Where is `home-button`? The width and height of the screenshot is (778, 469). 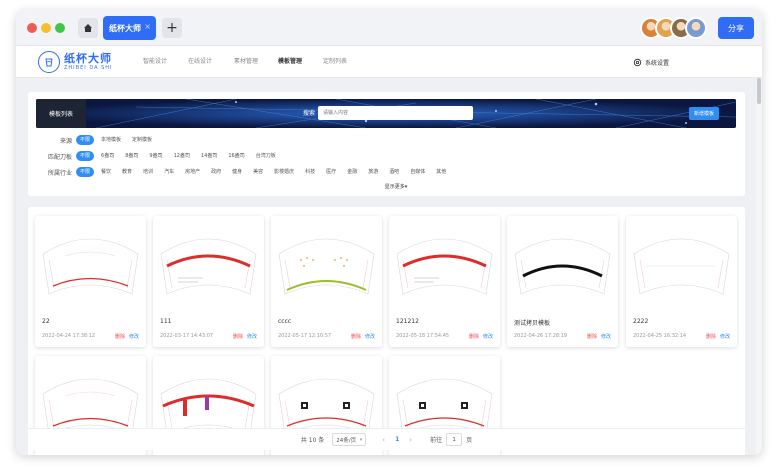 home-button is located at coordinates (88, 28).